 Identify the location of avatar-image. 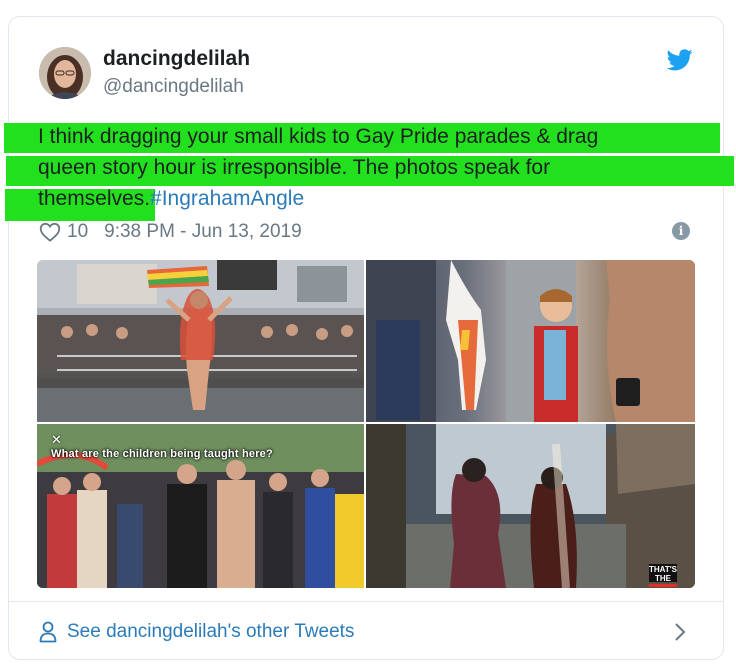
(65, 73).